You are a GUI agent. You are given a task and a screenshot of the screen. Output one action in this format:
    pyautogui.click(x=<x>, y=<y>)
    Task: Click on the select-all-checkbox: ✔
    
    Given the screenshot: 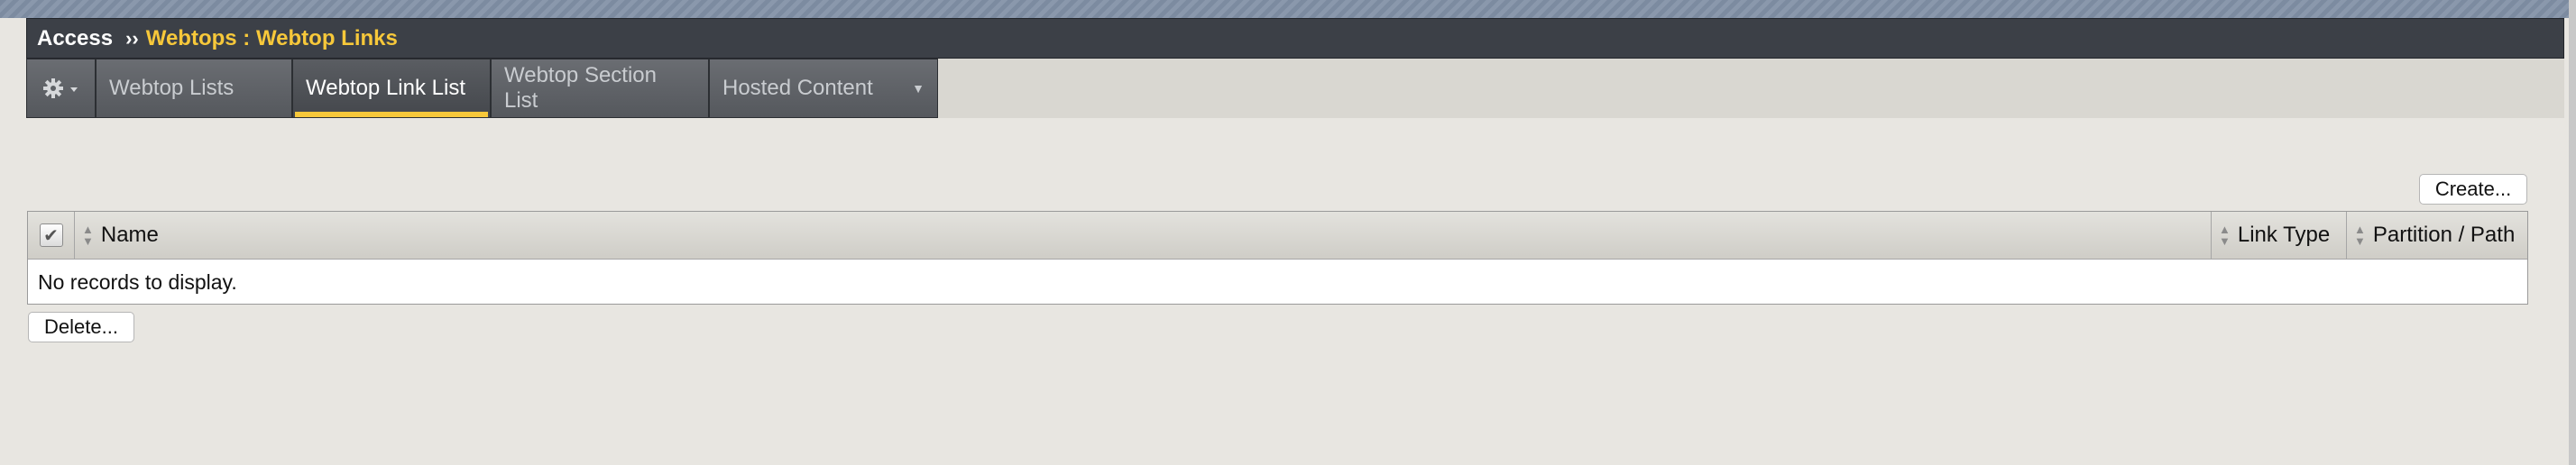 What is the action you would take?
    pyautogui.click(x=51, y=235)
    